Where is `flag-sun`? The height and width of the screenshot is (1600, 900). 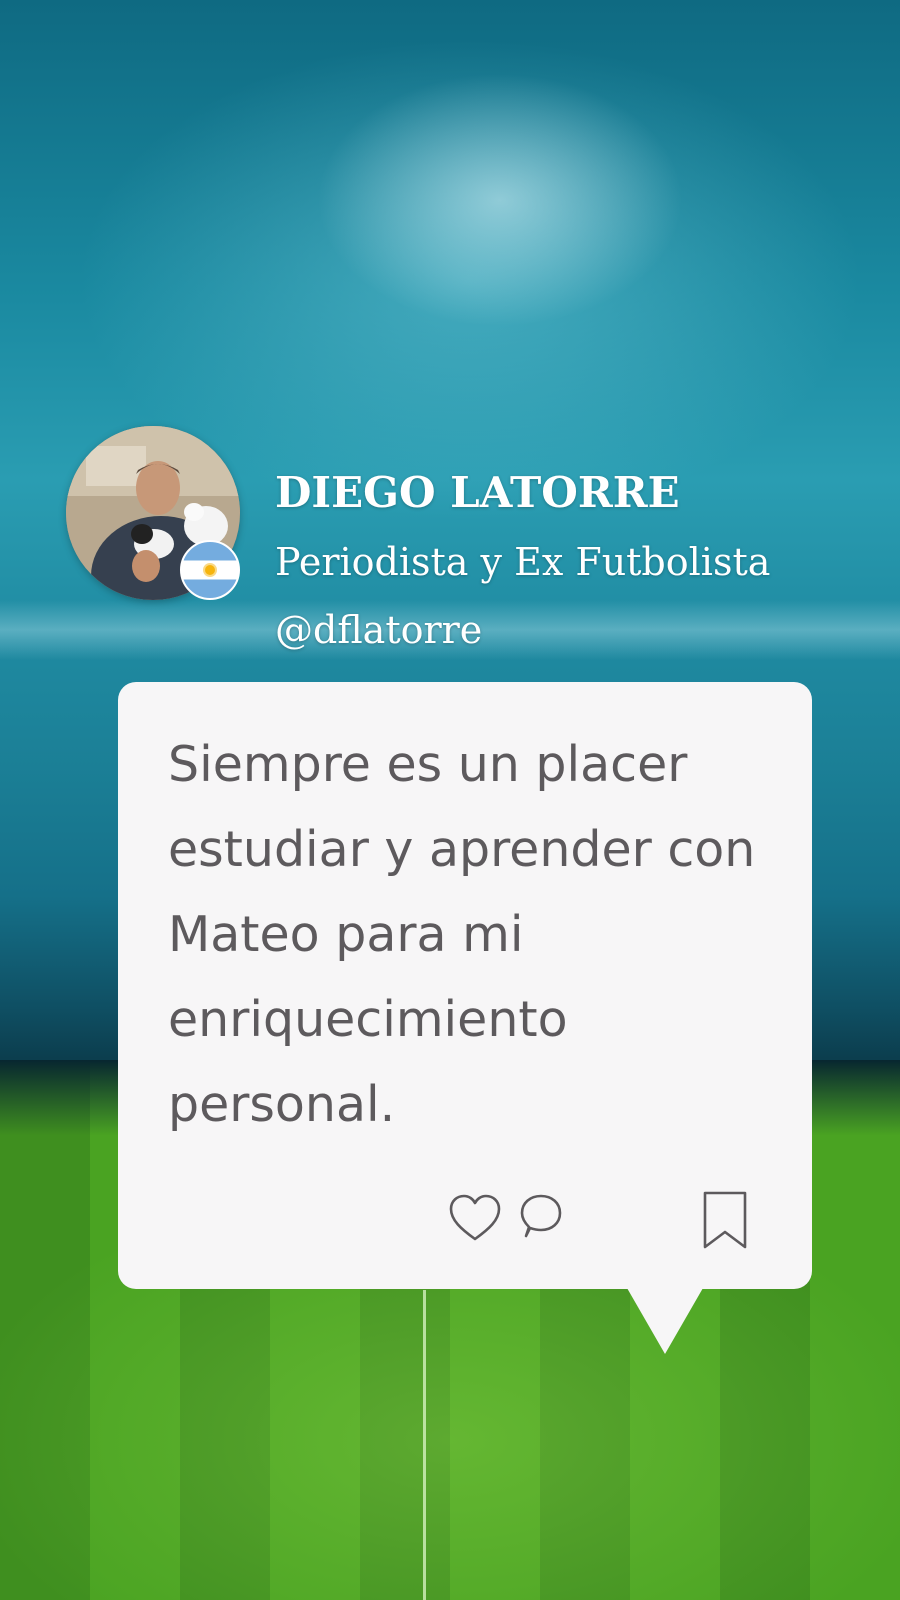
flag-sun is located at coordinates (210, 570).